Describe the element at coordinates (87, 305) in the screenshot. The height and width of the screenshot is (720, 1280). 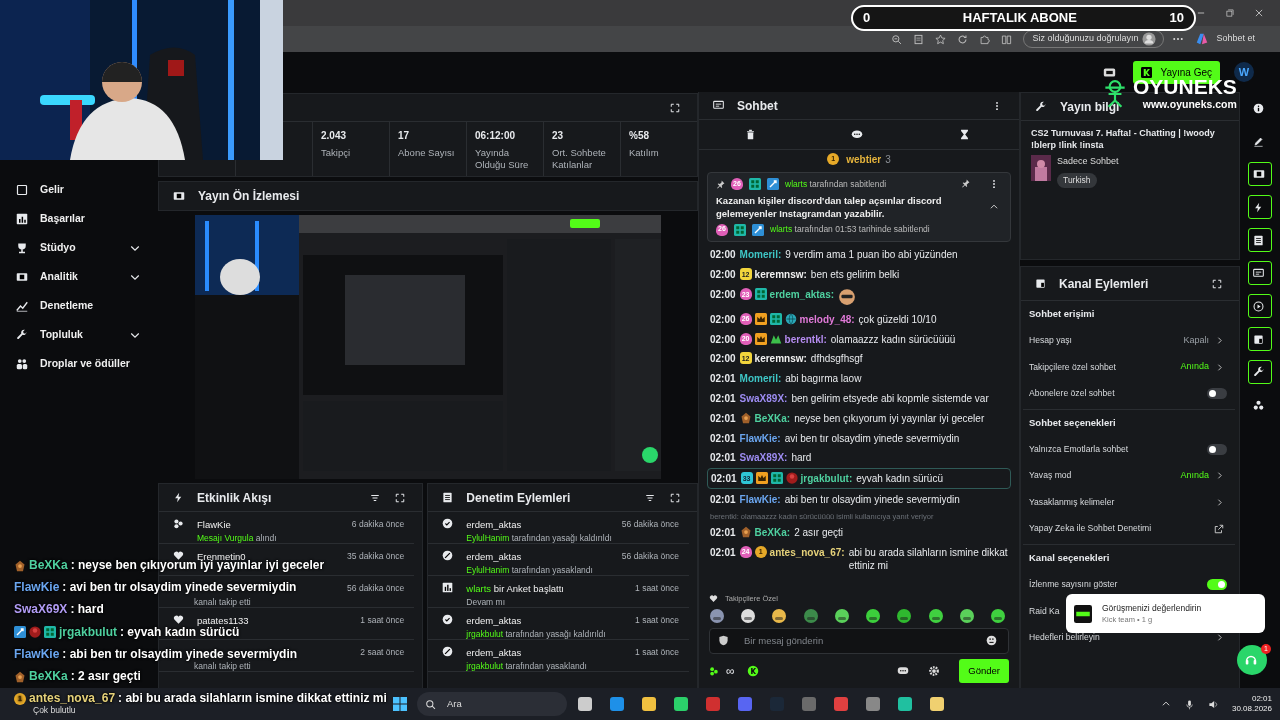
I see `sidebar-item: Denetleme` at that location.